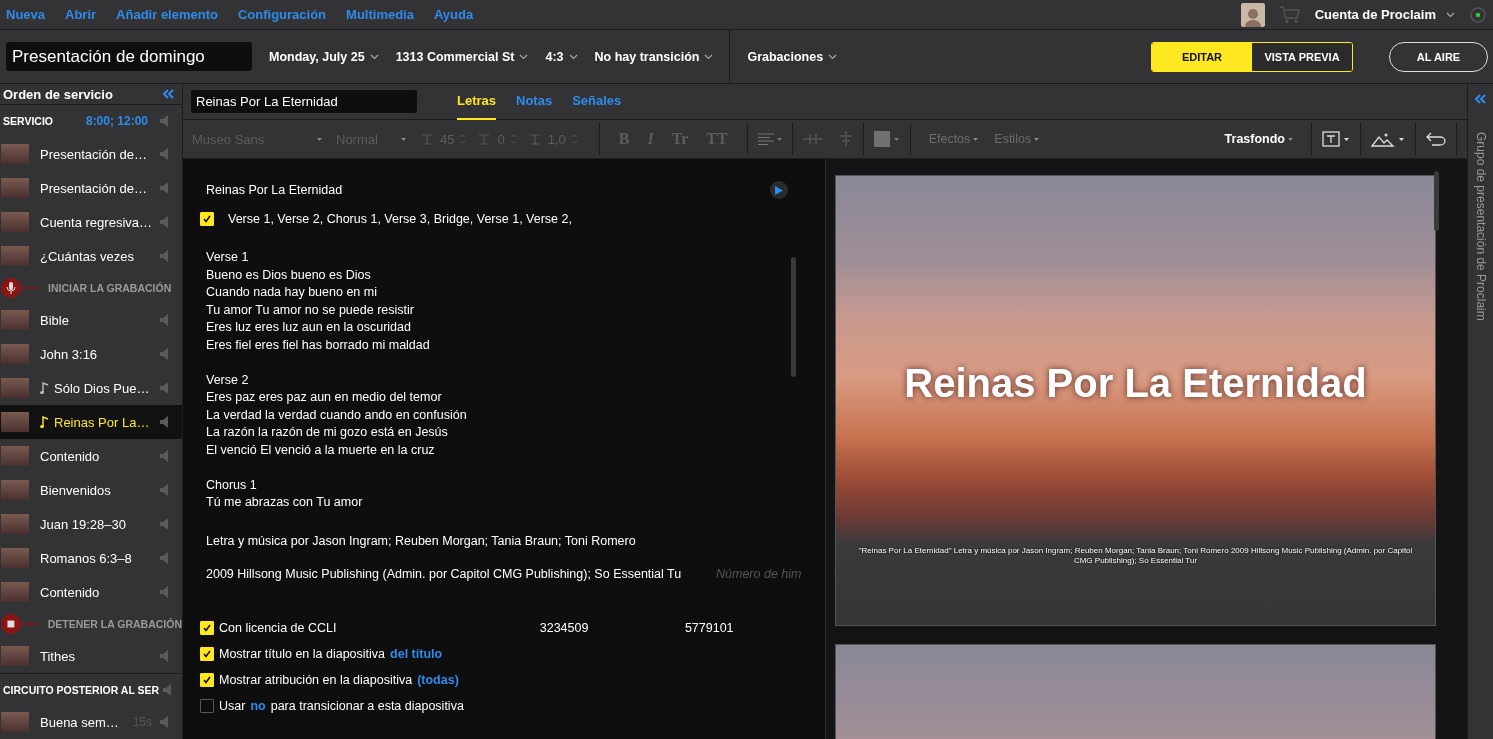 The width and height of the screenshot is (1493, 739). I want to click on menu-item: Multimedia, so click(380, 14).